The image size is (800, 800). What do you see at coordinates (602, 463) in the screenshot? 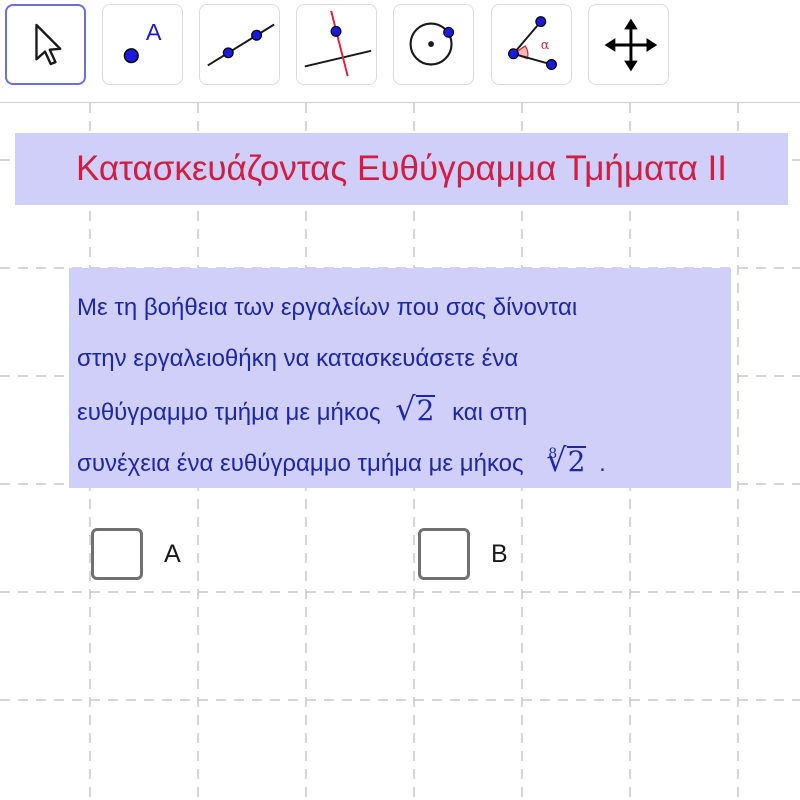
I see `instructions-line-4-suffix: .` at bounding box center [602, 463].